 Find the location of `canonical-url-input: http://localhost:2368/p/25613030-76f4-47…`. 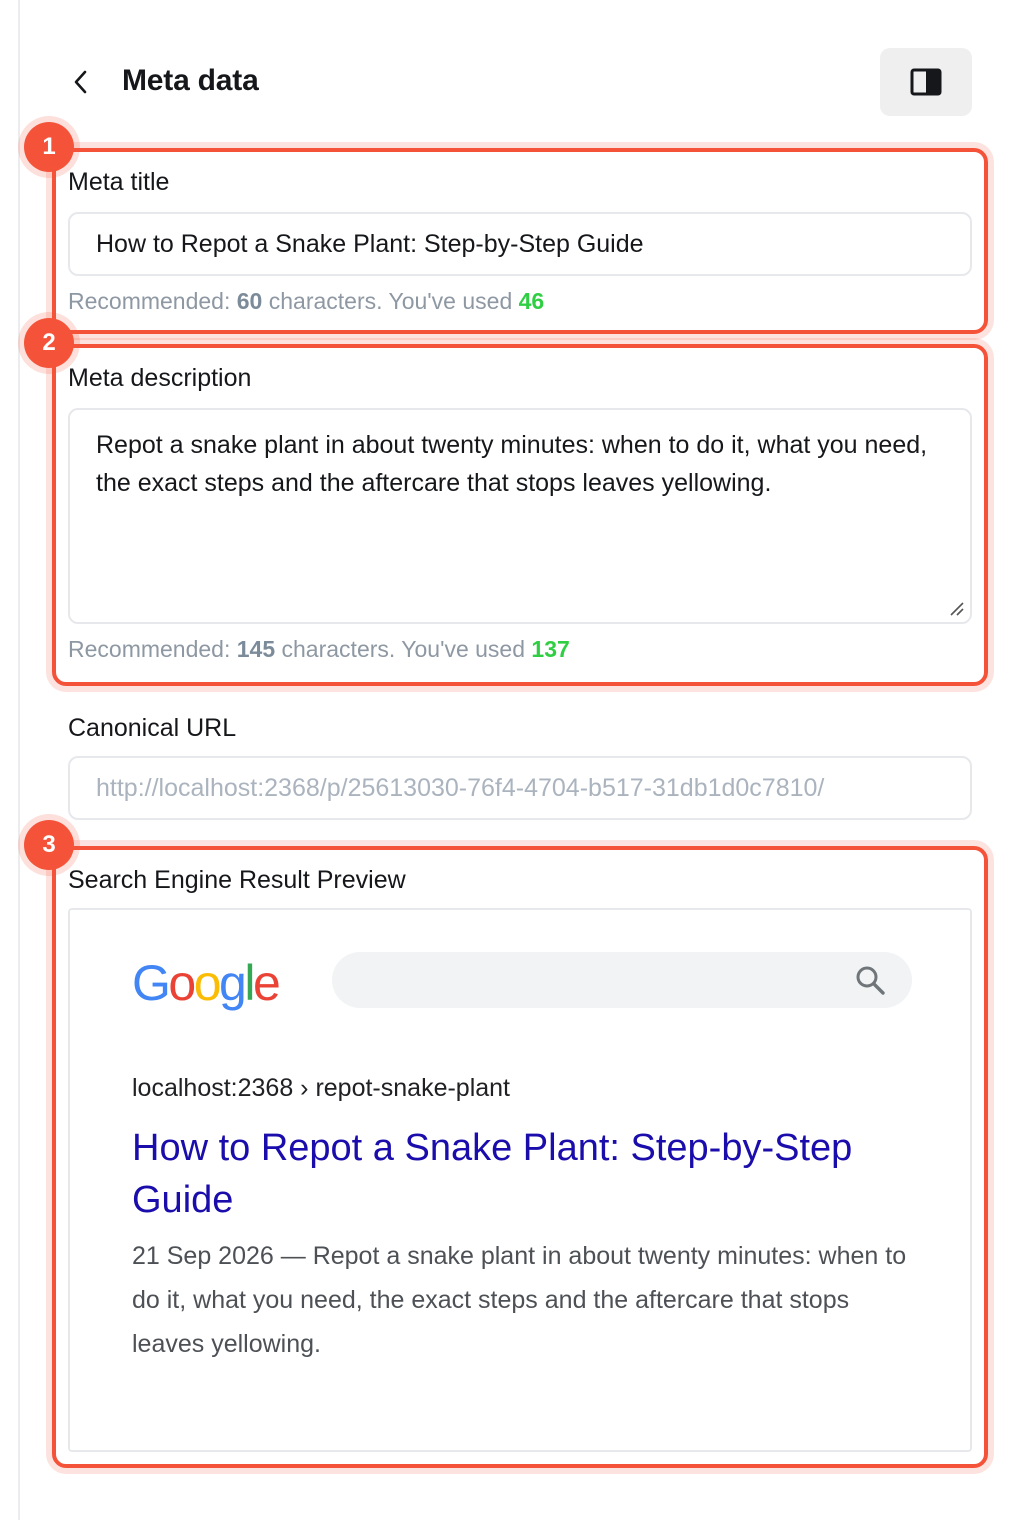

canonical-url-input: http://localhost:2368/p/25613030-76f4-47… is located at coordinates (520, 788).